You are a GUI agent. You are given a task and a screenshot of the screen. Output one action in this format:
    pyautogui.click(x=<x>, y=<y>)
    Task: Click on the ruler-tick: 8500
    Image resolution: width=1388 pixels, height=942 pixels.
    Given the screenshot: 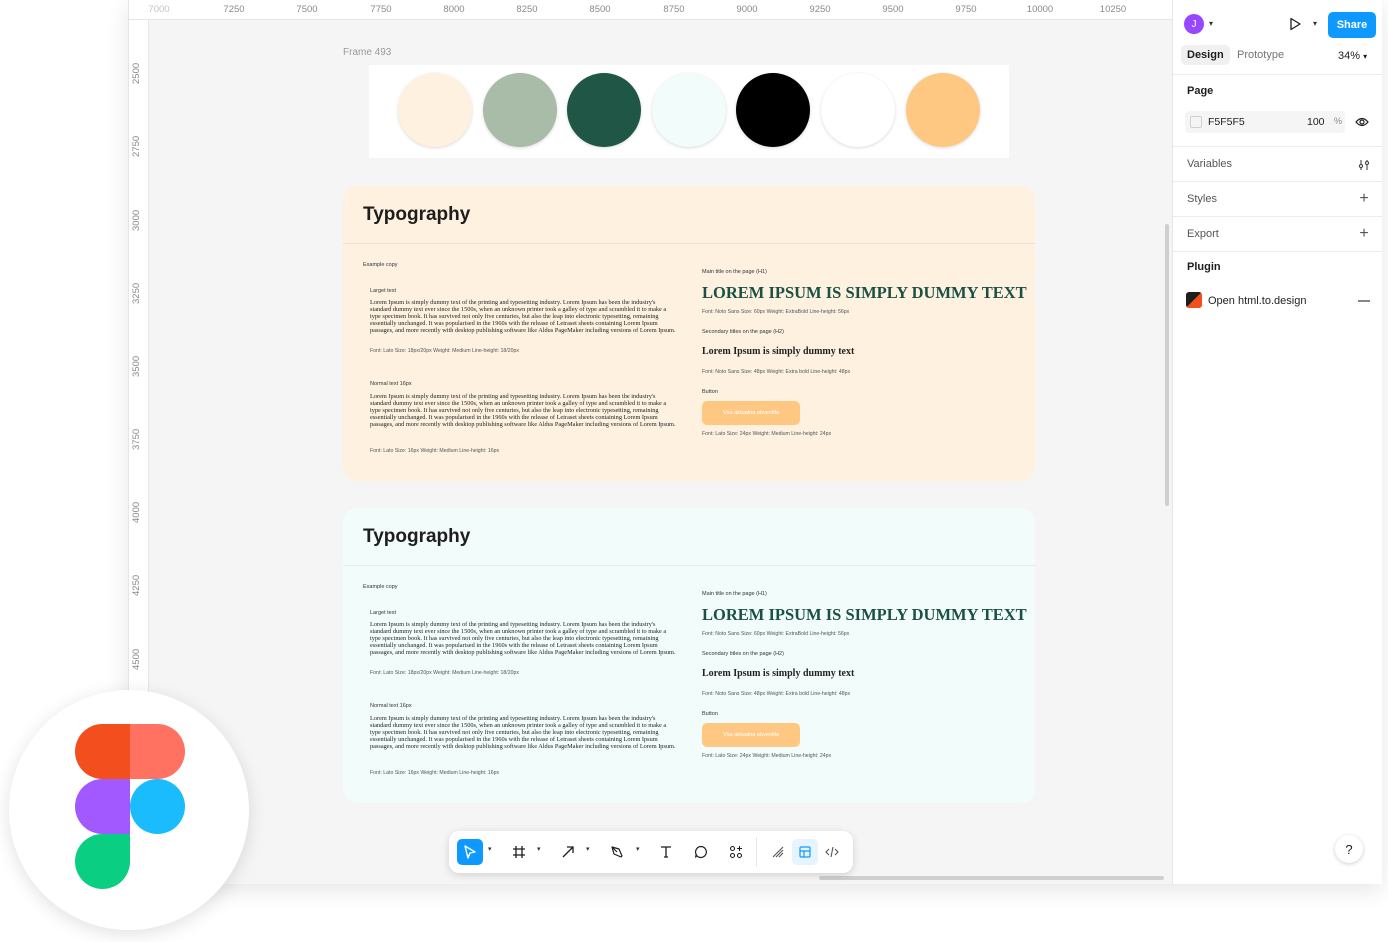 What is the action you would take?
    pyautogui.click(x=600, y=9)
    